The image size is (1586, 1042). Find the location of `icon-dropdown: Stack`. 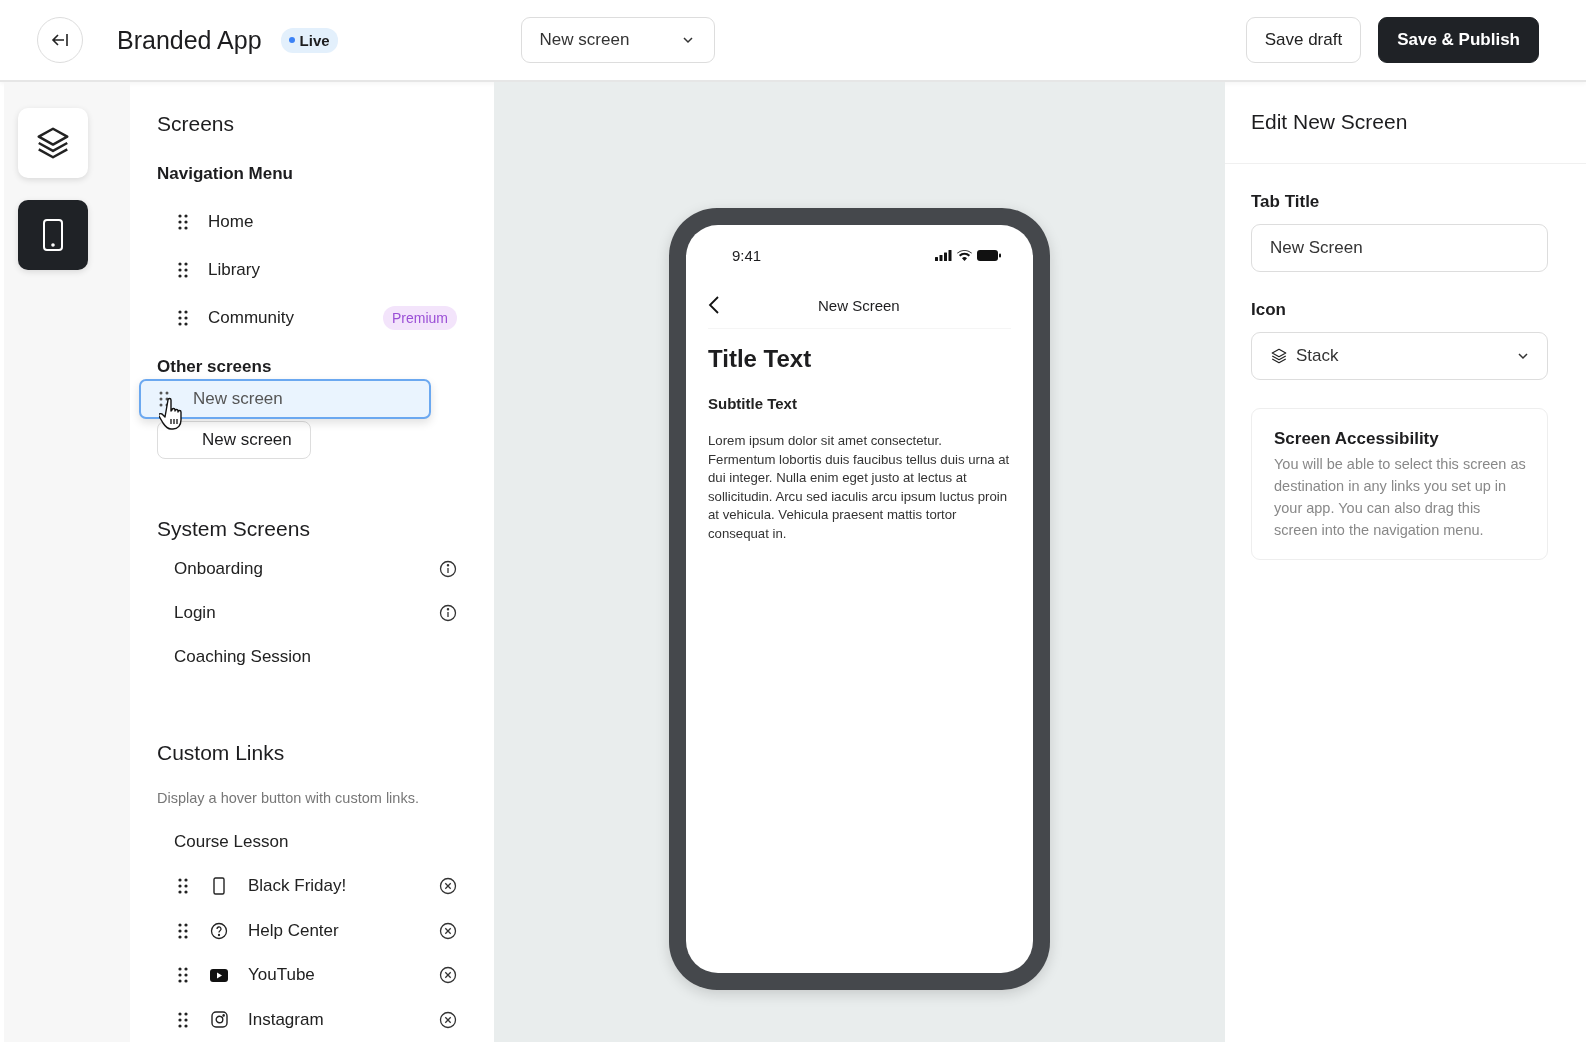

icon-dropdown: Stack is located at coordinates (1399, 356).